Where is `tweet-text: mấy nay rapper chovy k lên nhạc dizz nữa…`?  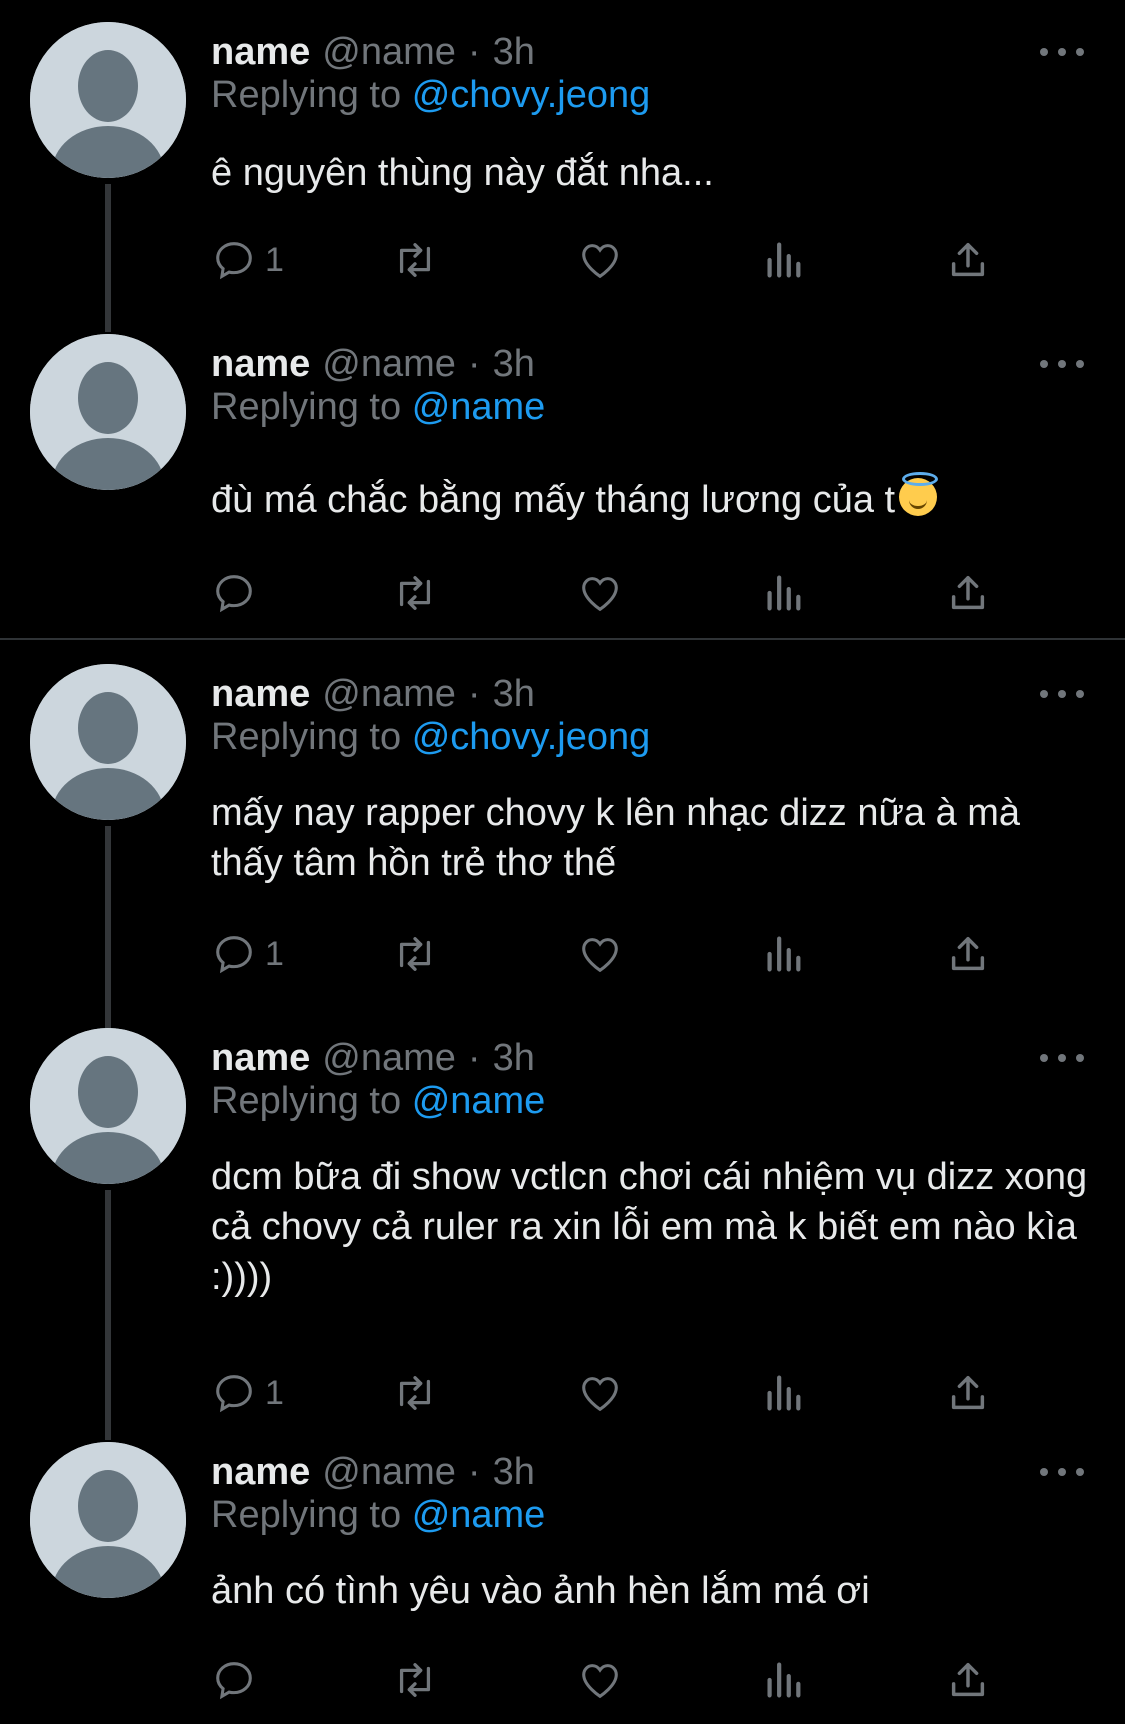
tweet-text: mấy nay rapper chovy k lên nhạc dizz nữa… is located at coordinates (616, 838).